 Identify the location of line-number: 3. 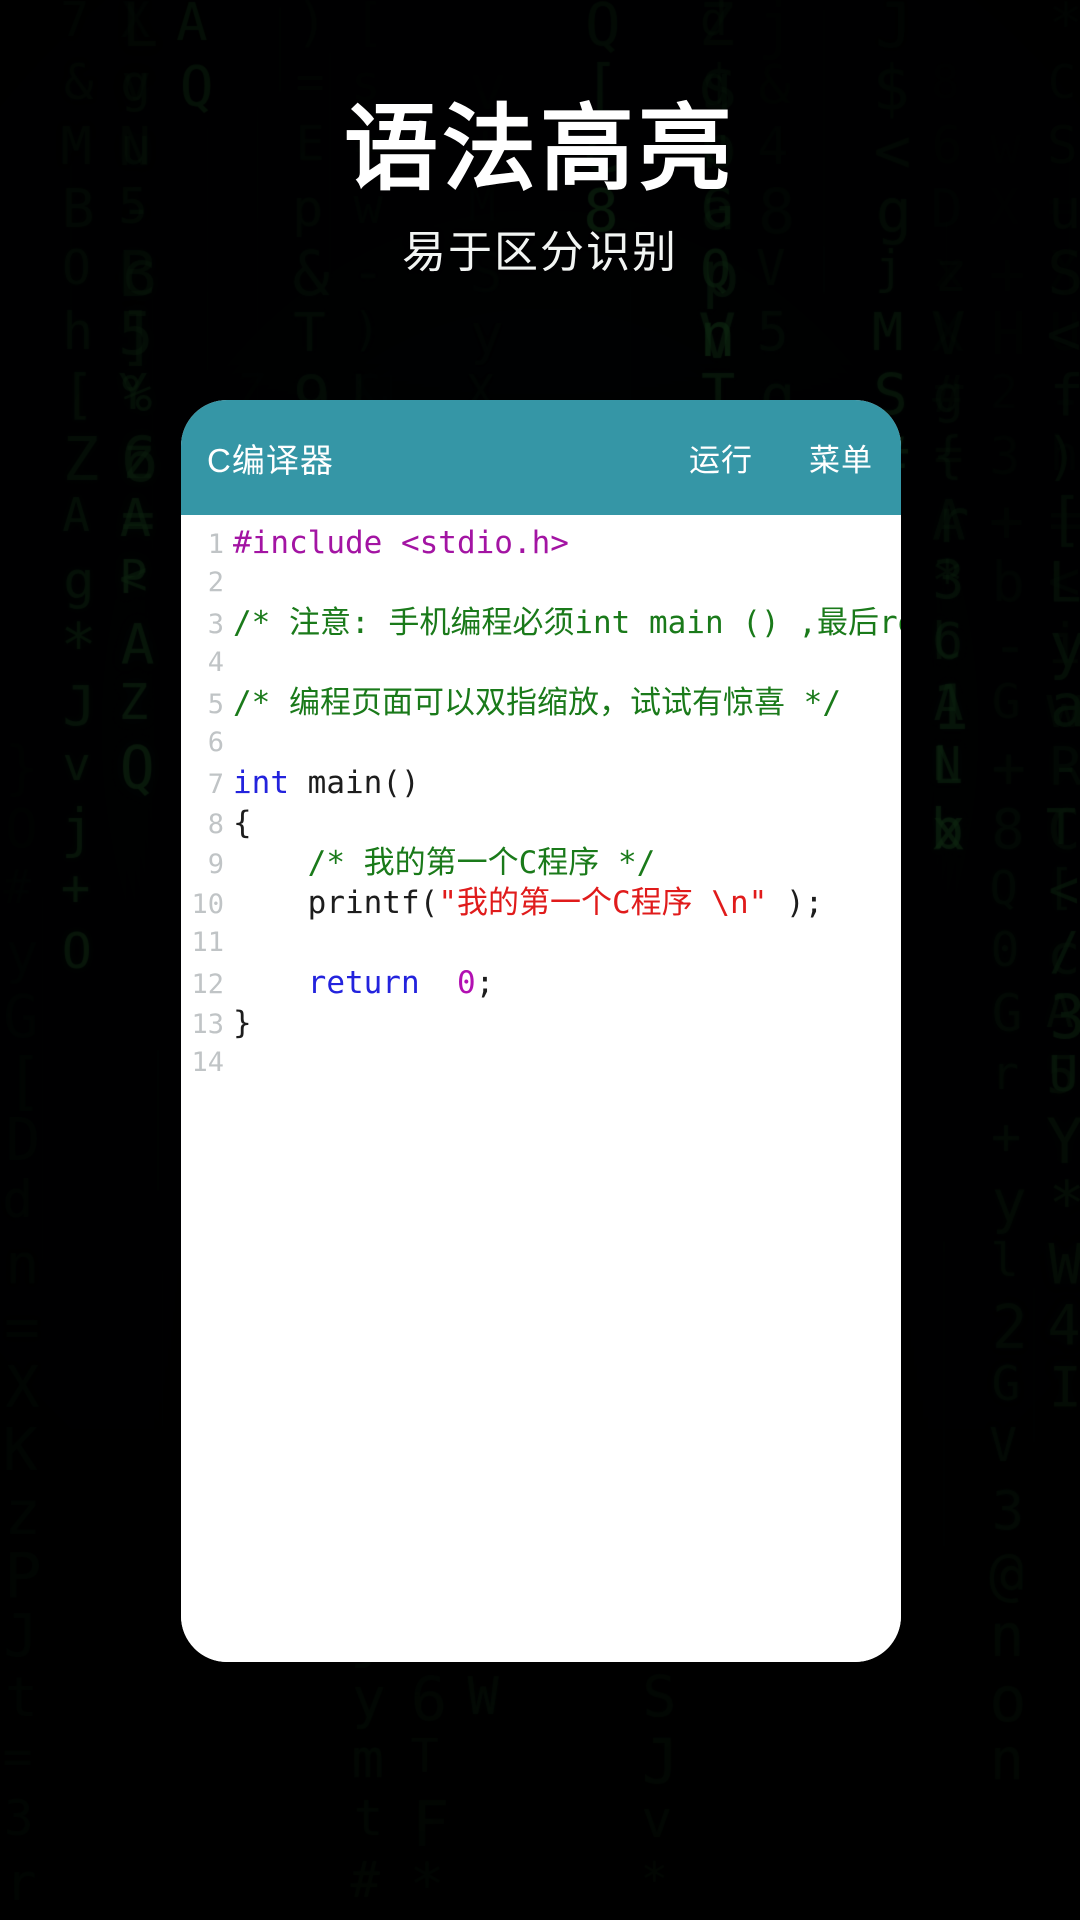
(215, 624).